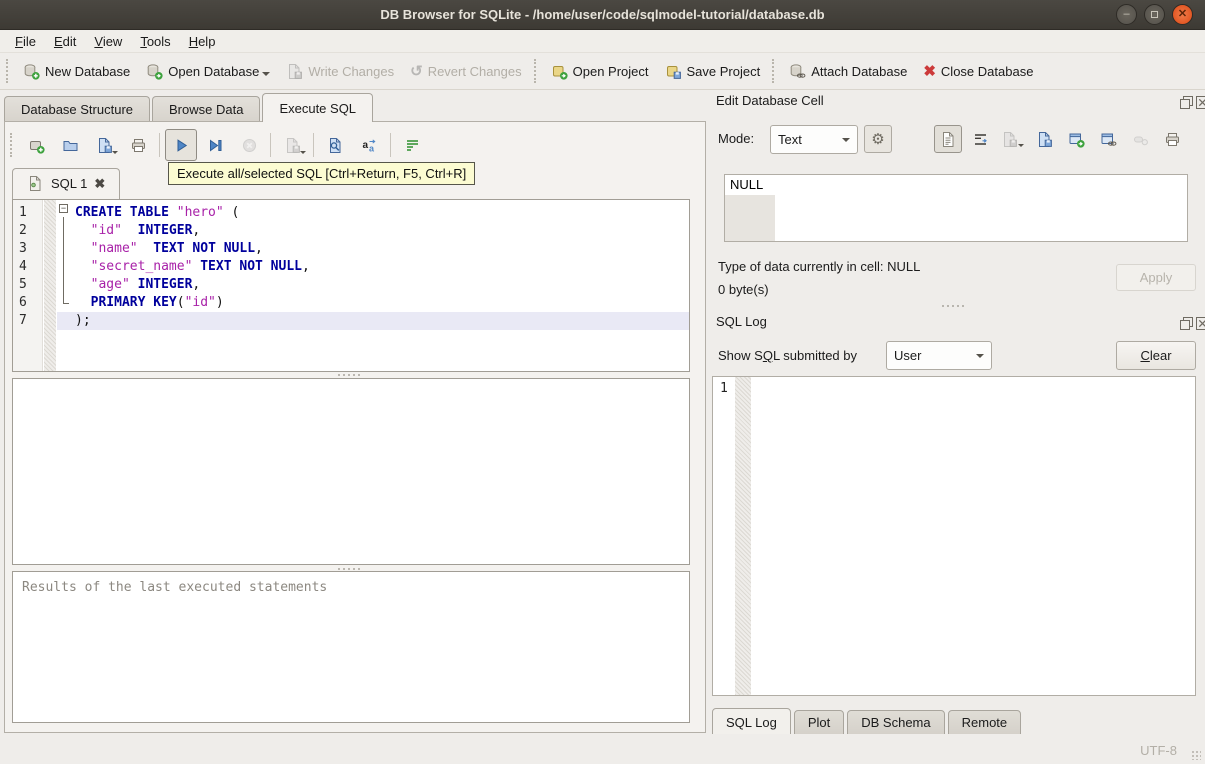 This screenshot has width=1205, height=764. Describe the element at coordinates (948, 139) in the screenshot. I see `text-mode-button` at that location.